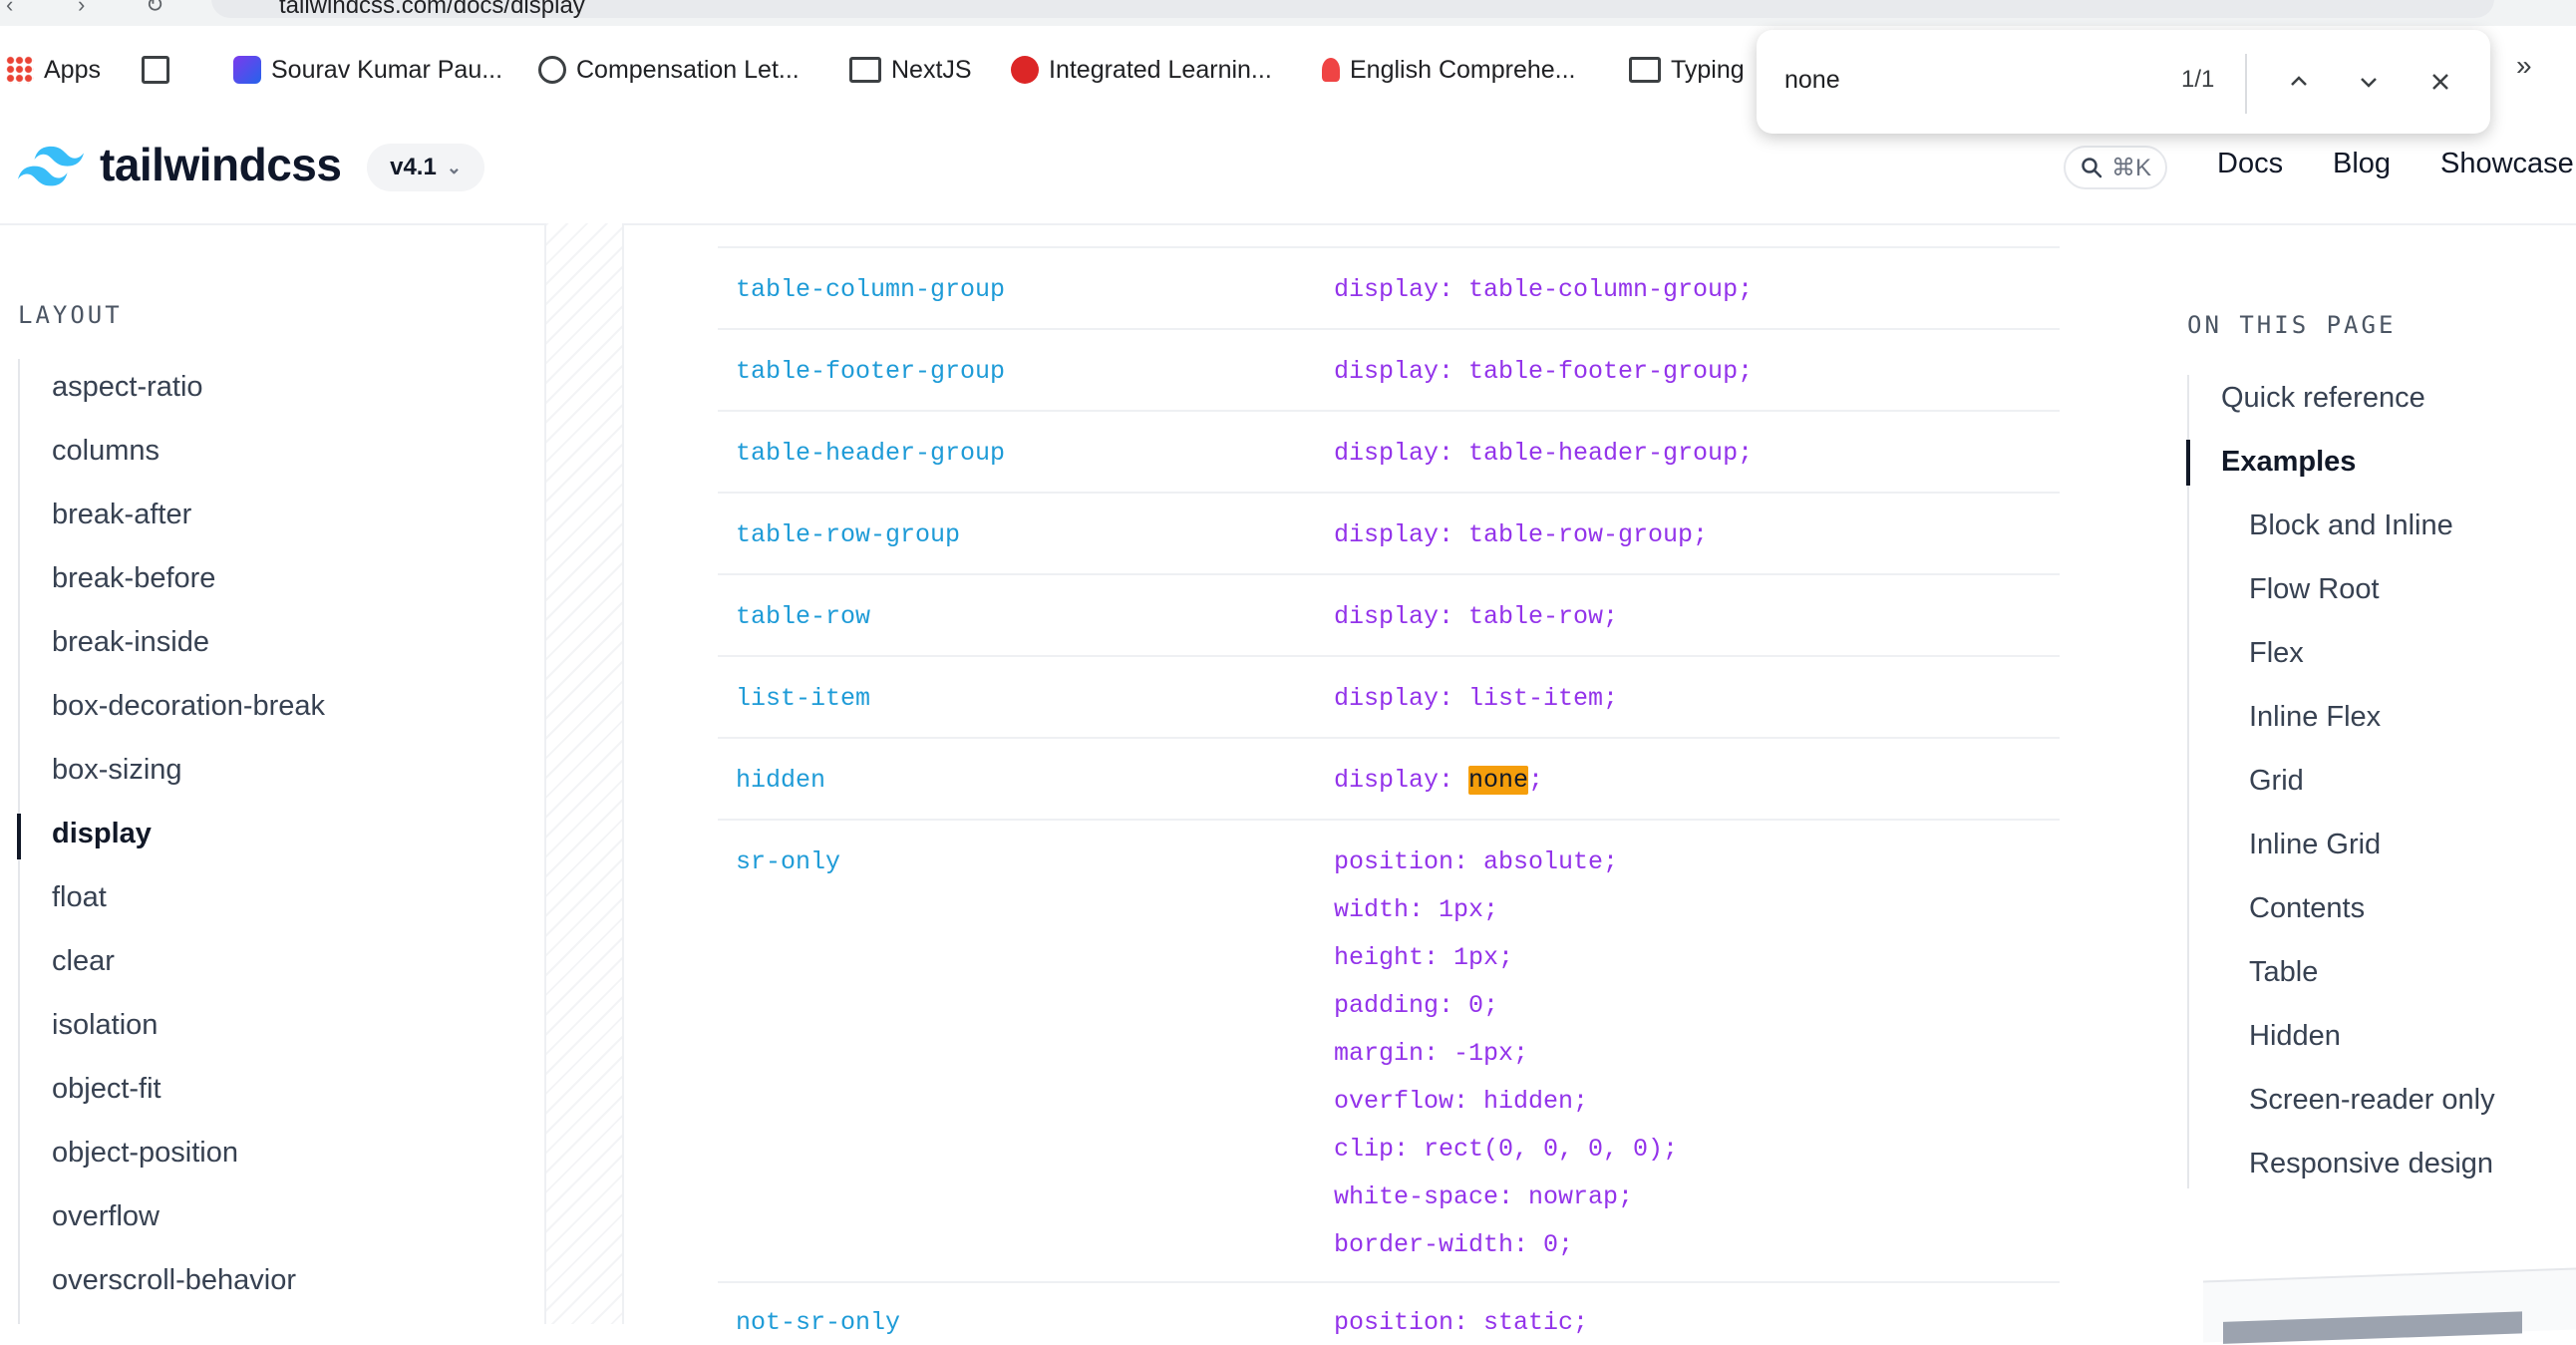  I want to click on table-cell-properties: display: table-row-group;, so click(1521, 534).